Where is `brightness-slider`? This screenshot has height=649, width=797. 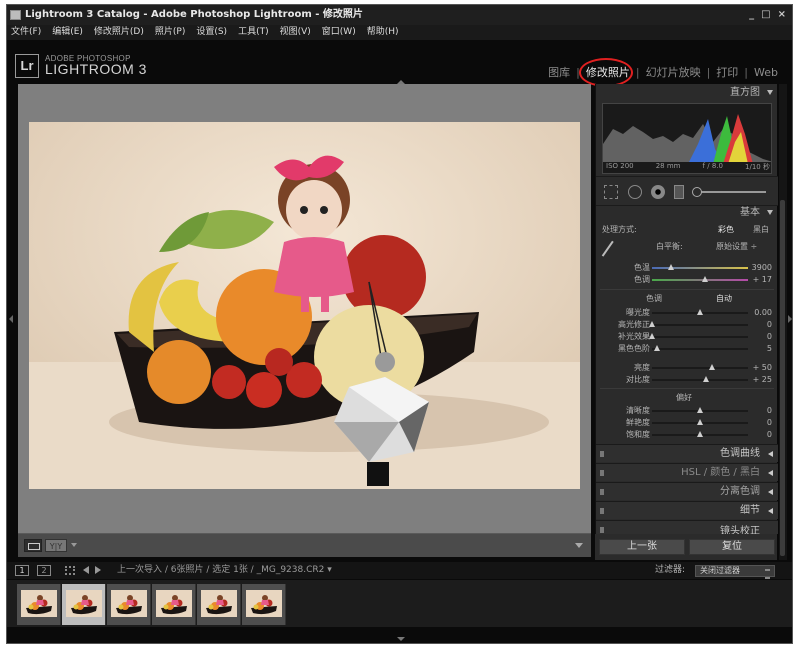 brightness-slider is located at coordinates (700, 367).